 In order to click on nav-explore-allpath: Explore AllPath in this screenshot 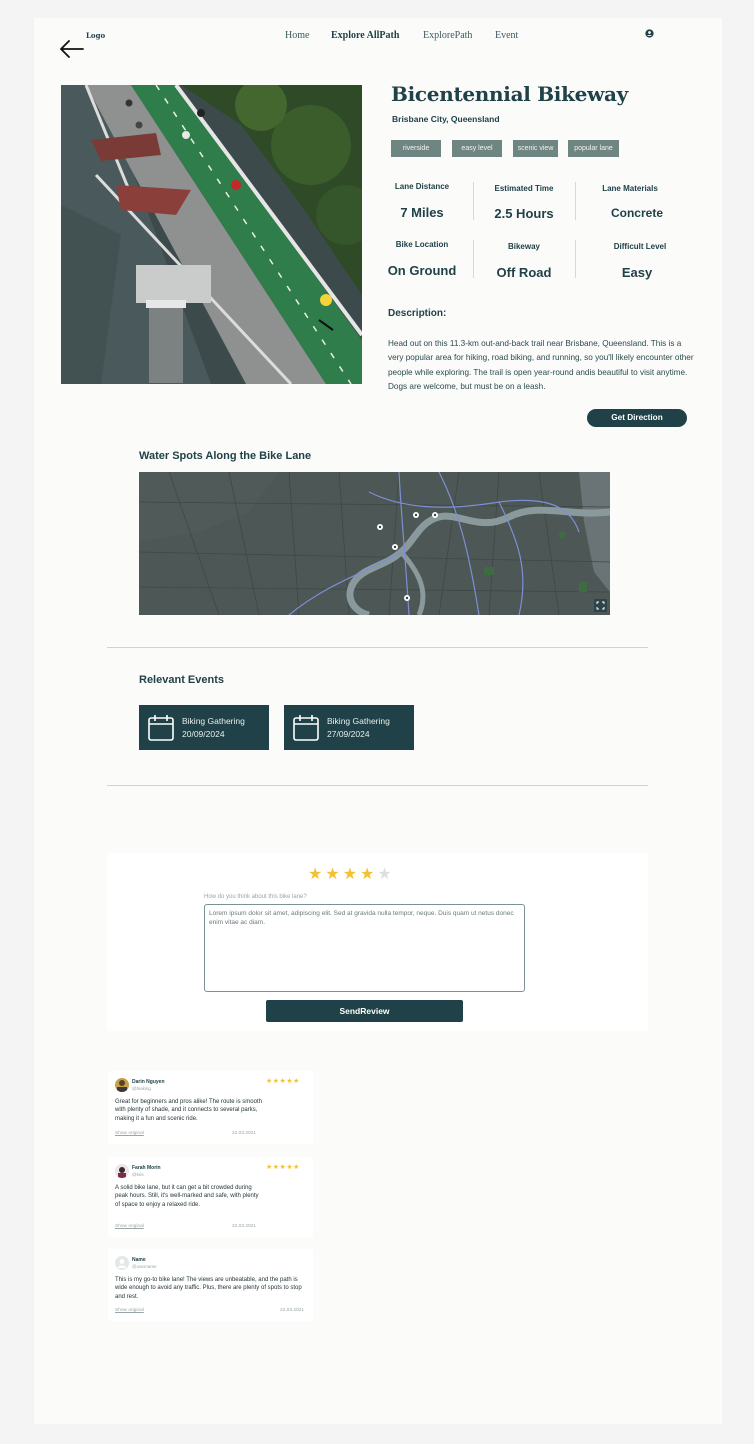, I will do `click(365, 35)`.